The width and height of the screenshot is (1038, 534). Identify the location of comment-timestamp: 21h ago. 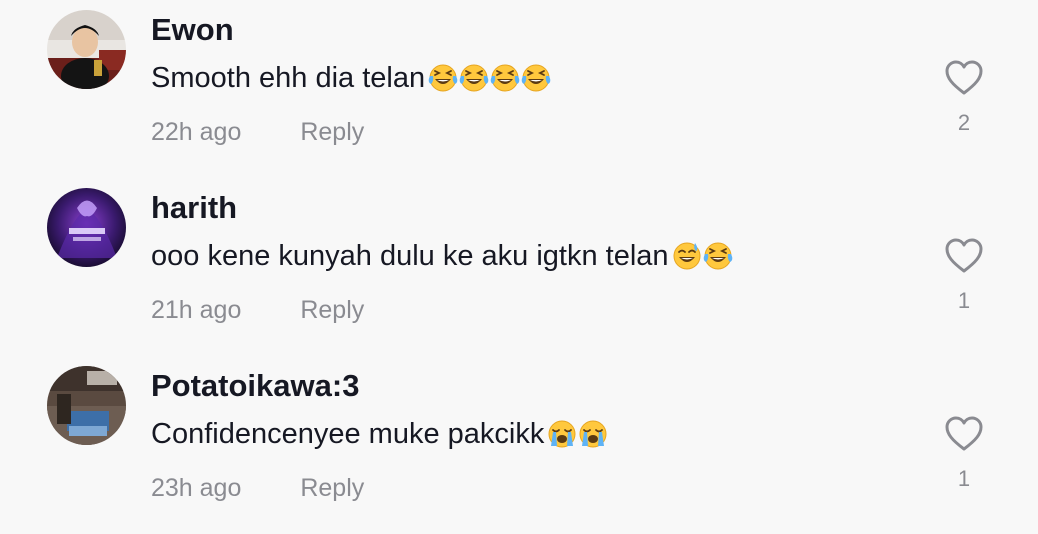
(196, 310).